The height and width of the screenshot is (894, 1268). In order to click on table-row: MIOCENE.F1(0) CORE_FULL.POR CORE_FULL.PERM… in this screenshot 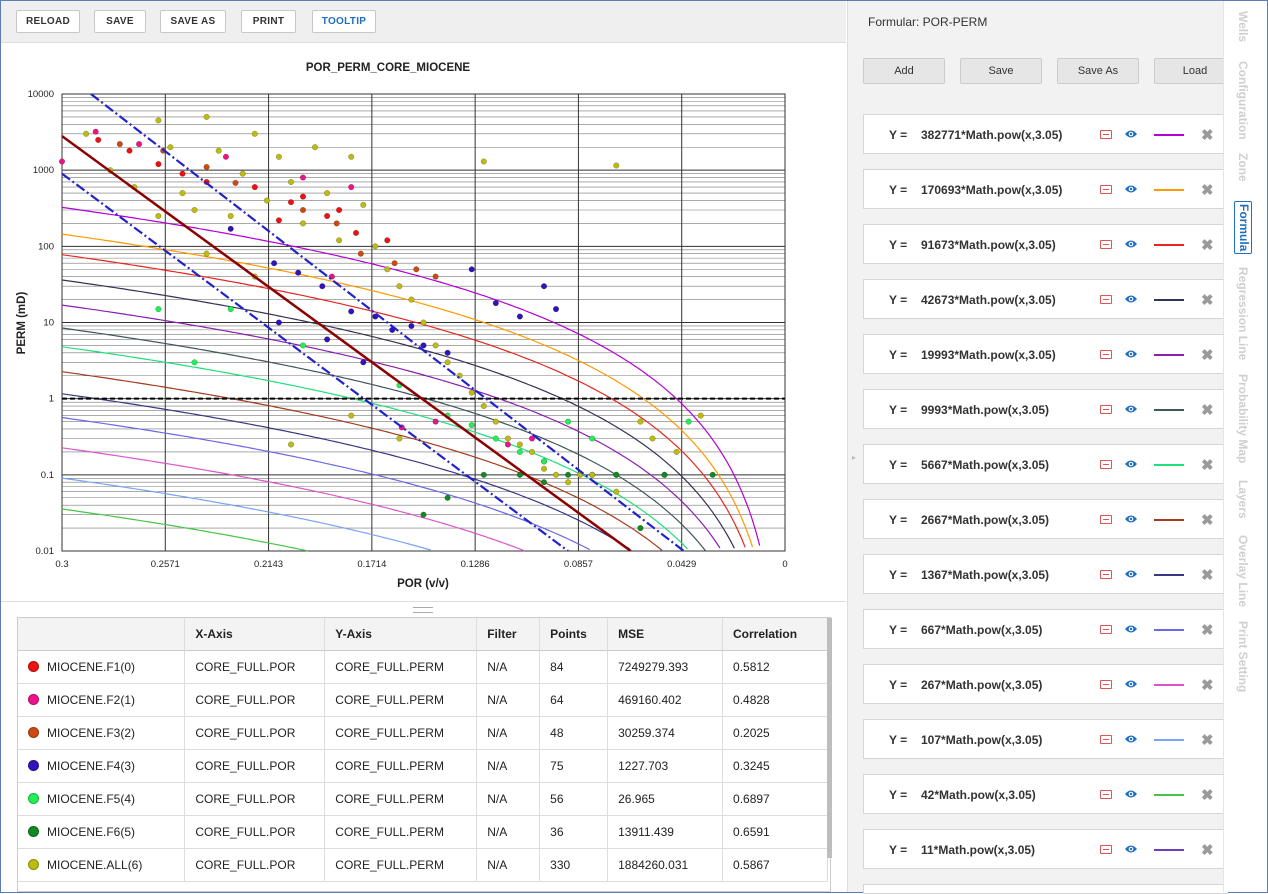, I will do `click(423, 667)`.